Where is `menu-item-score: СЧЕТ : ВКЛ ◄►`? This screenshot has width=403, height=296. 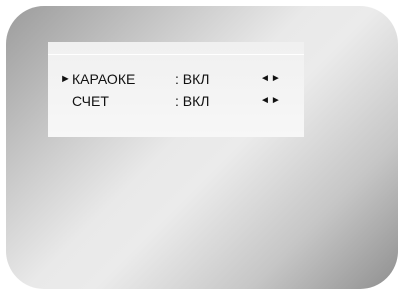 menu-item-score: СЧЕТ : ВКЛ ◄► is located at coordinates (176, 101).